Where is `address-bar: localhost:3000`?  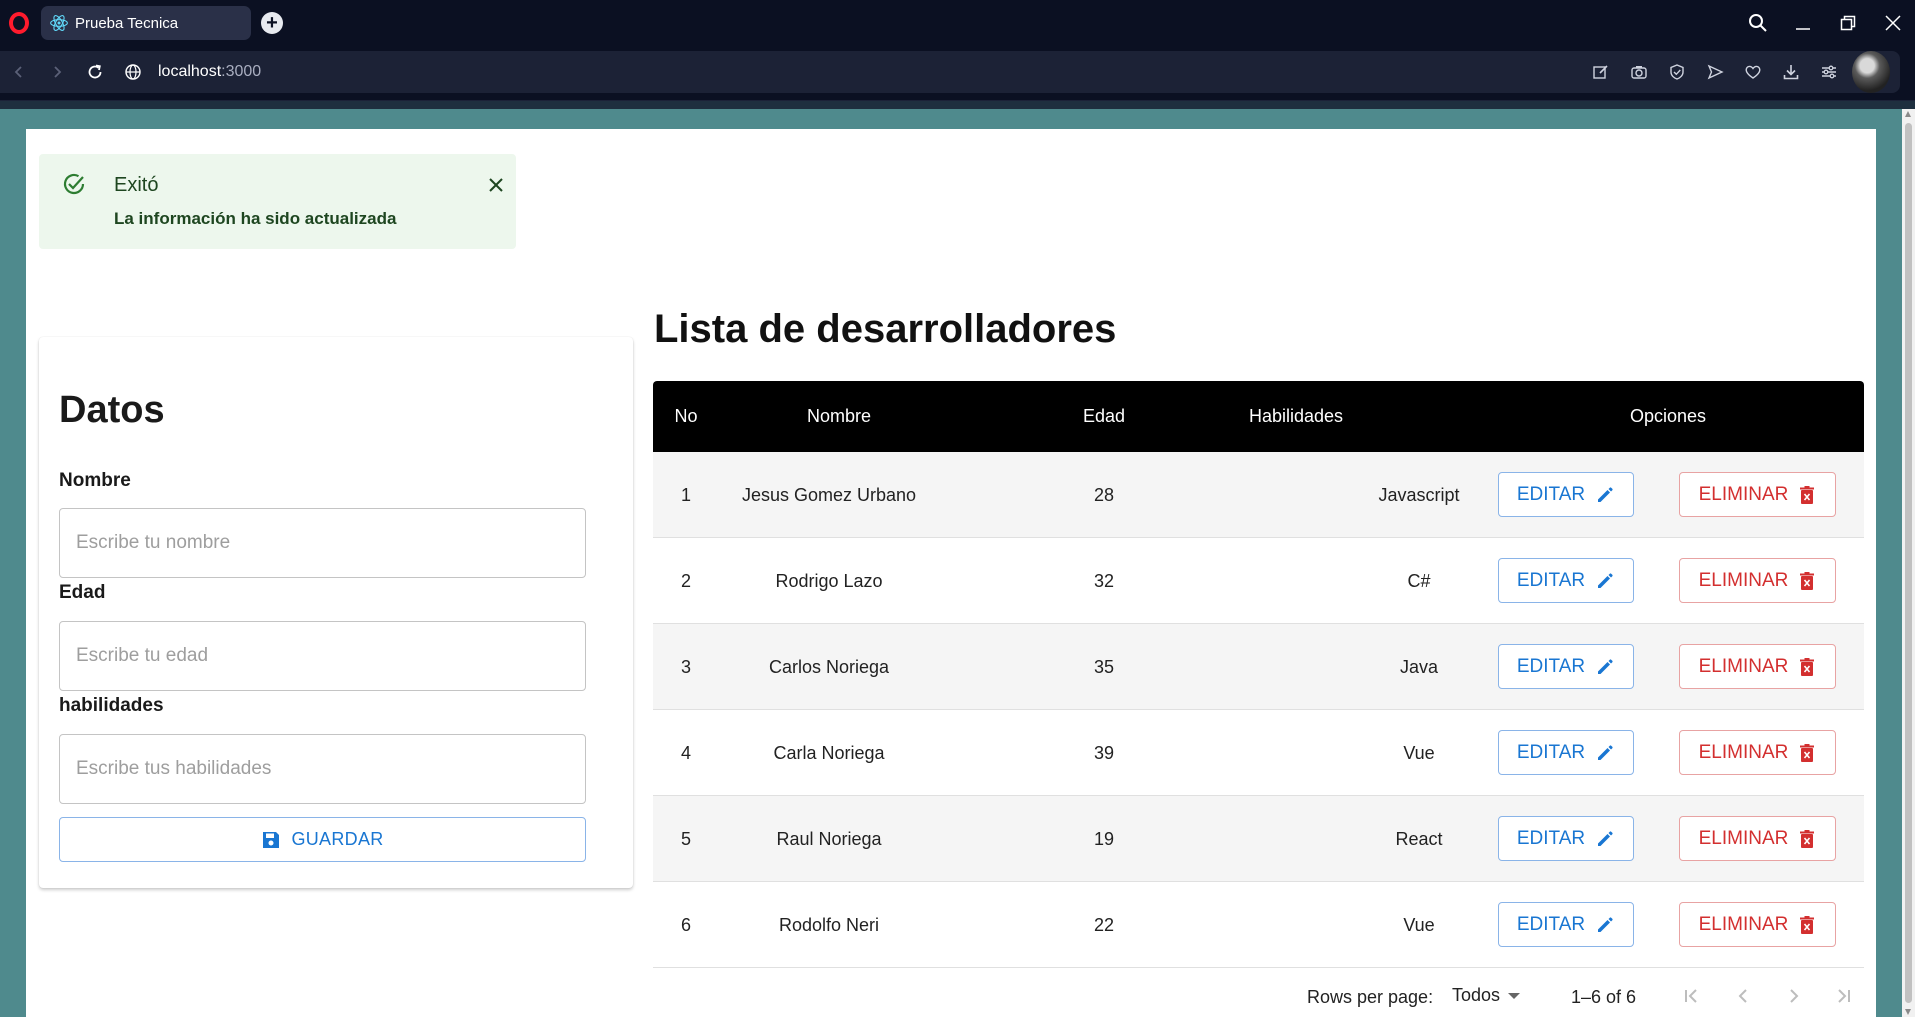 address-bar: localhost:3000 is located at coordinates (950, 72).